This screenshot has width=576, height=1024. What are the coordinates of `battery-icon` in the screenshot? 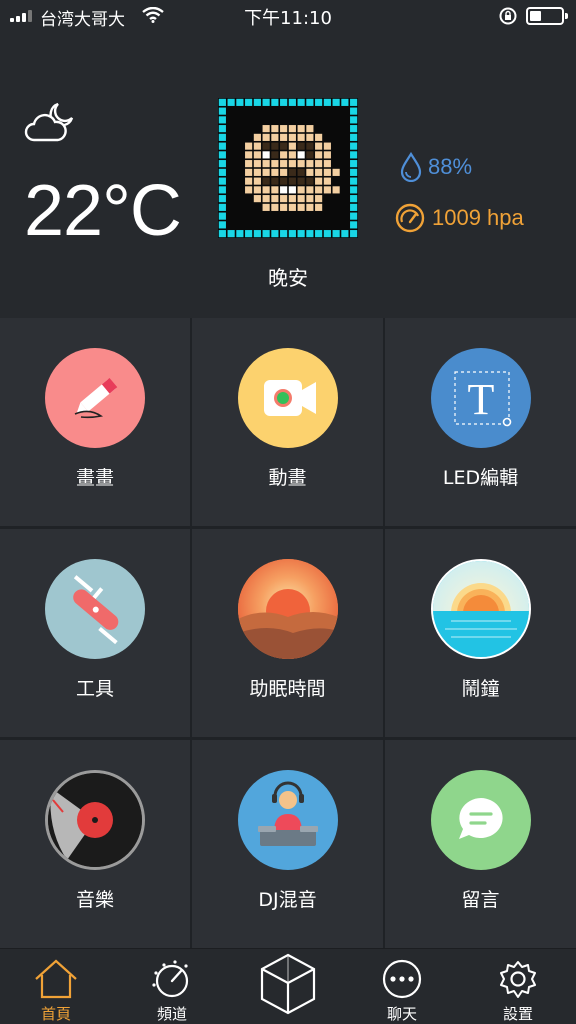 It's located at (547, 16).